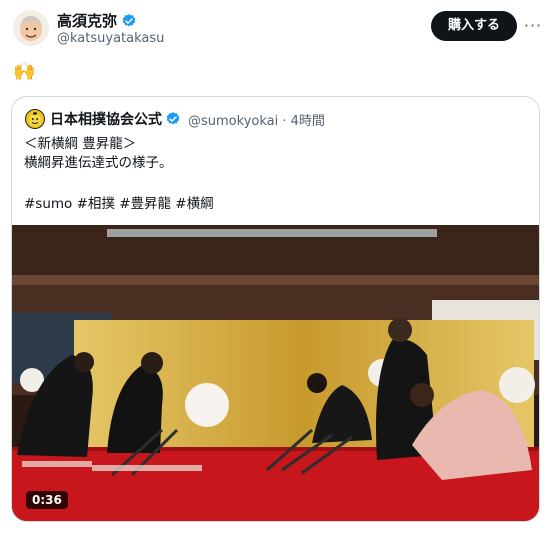  I want to click on author-avatar, so click(31, 28).